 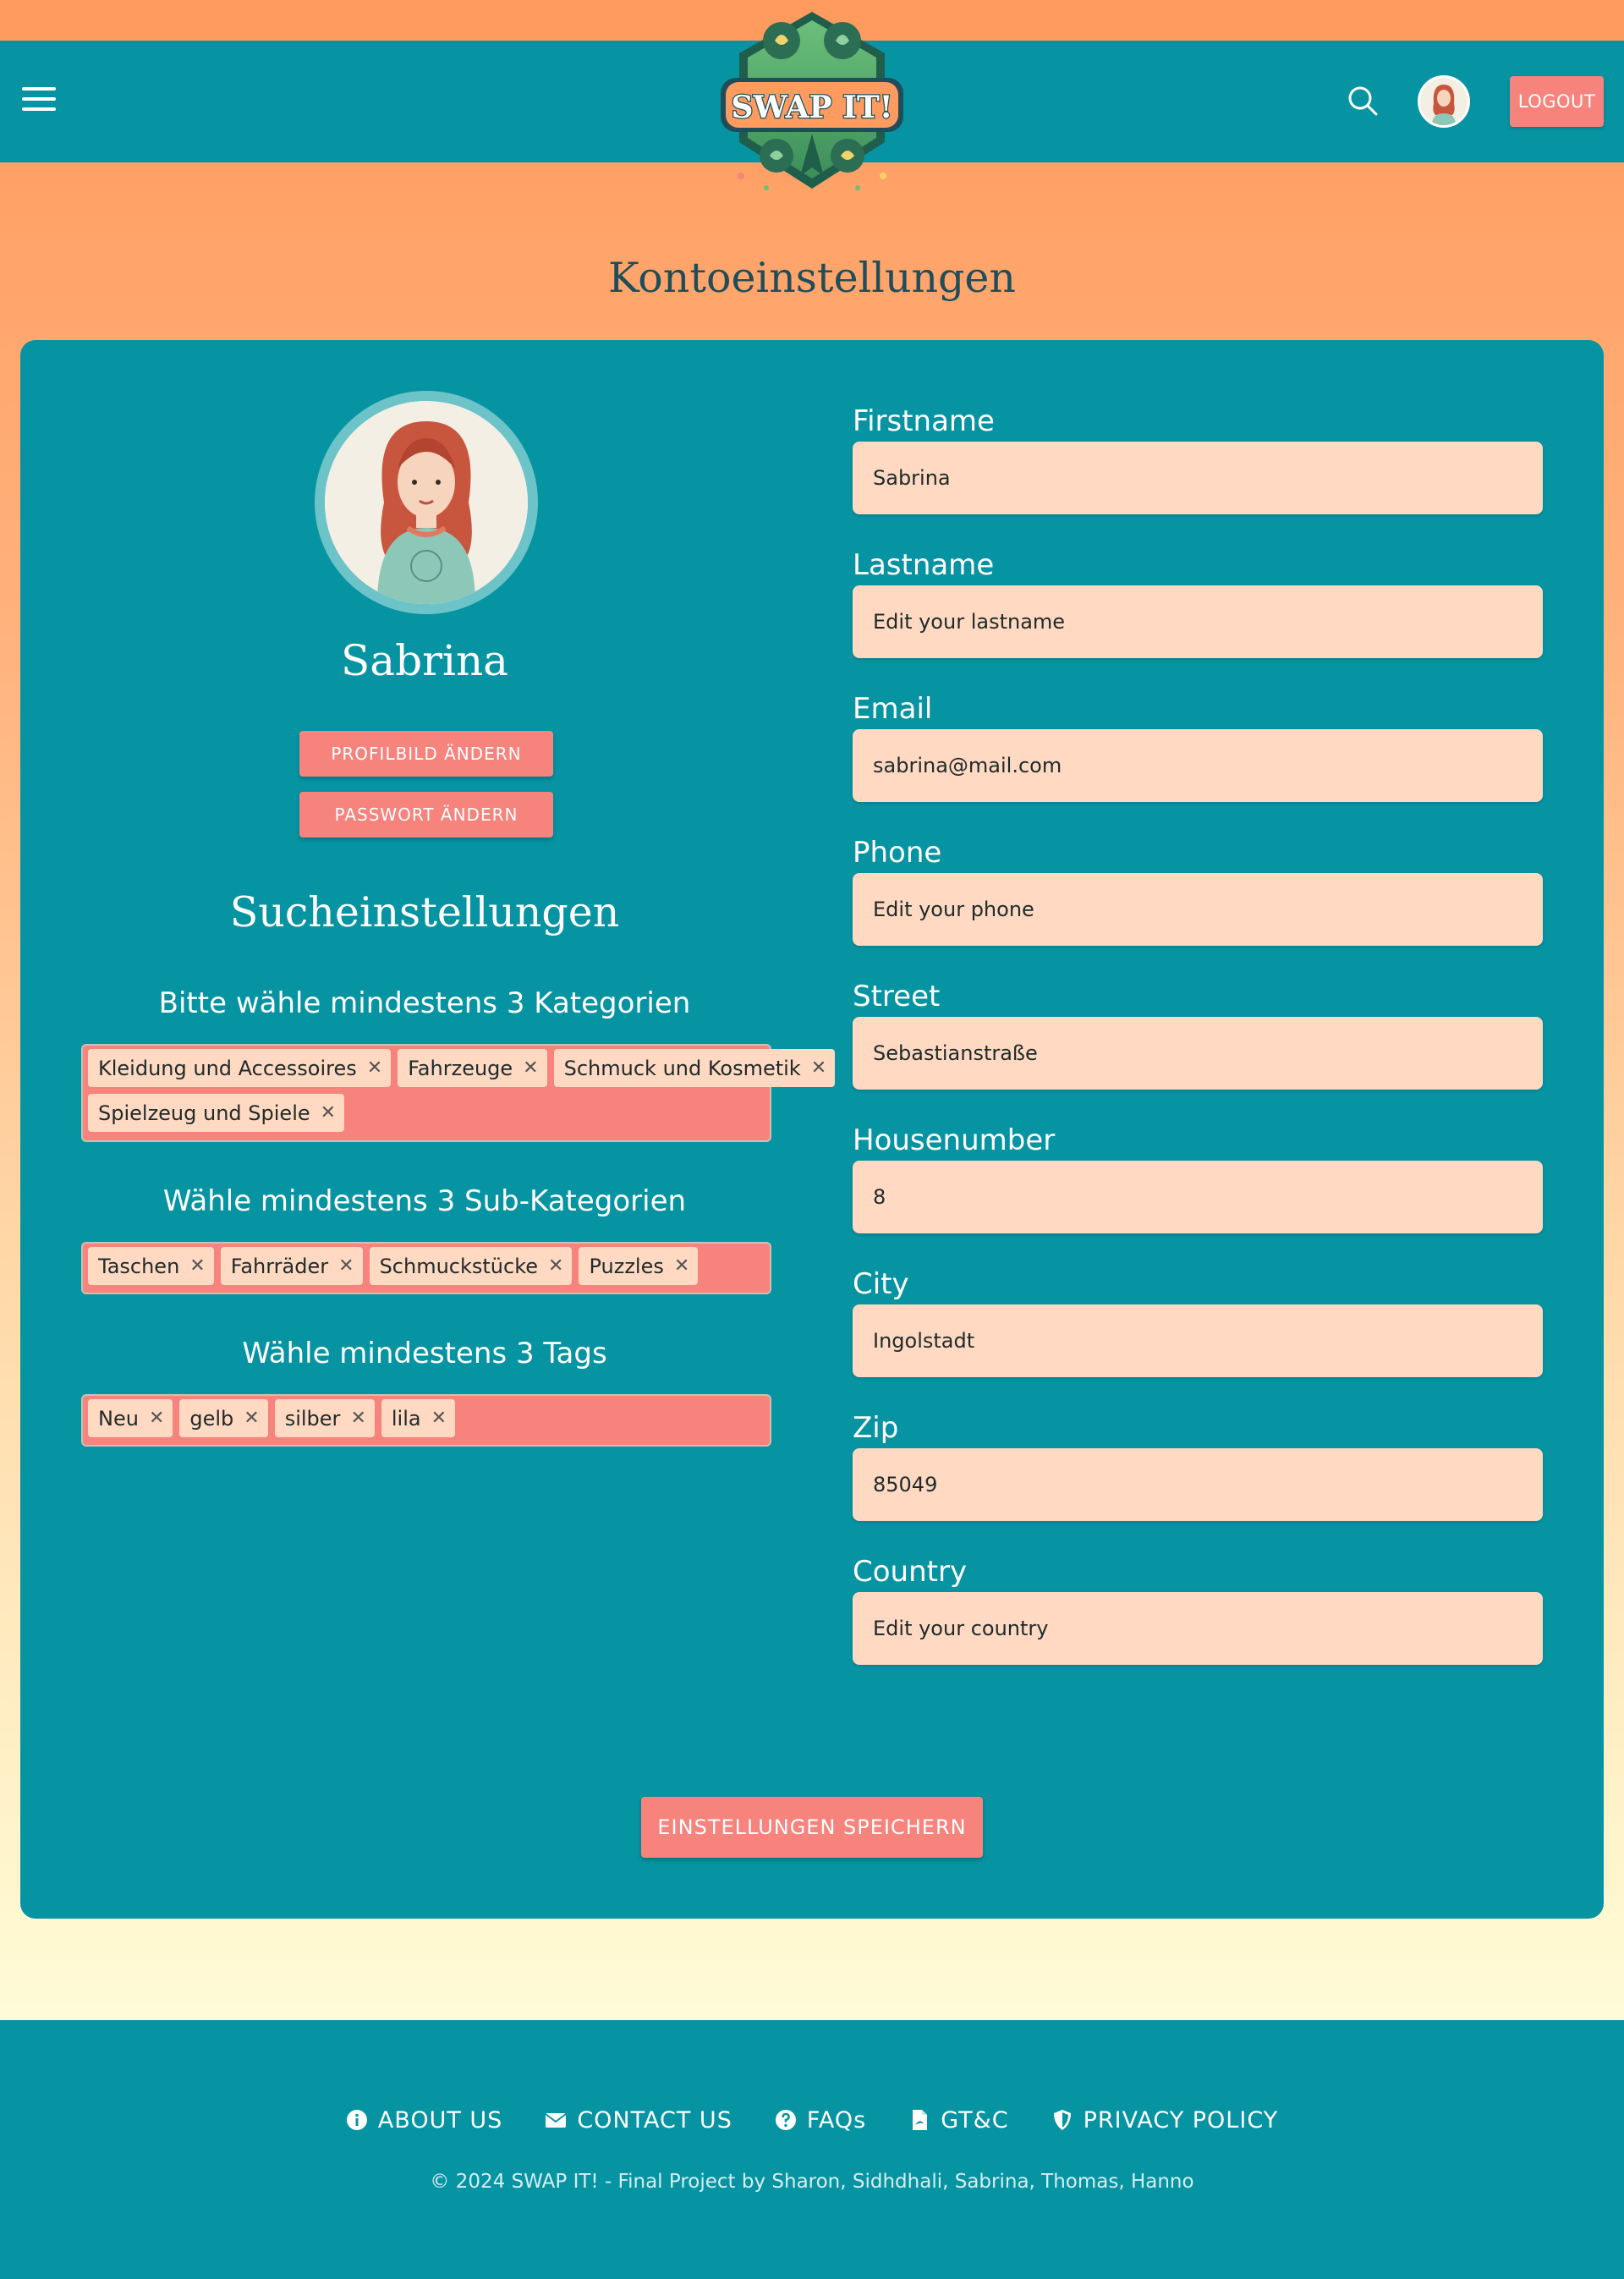 What do you see at coordinates (958, 2120) in the screenshot?
I see `footer-link-gtc: GT&C` at bounding box center [958, 2120].